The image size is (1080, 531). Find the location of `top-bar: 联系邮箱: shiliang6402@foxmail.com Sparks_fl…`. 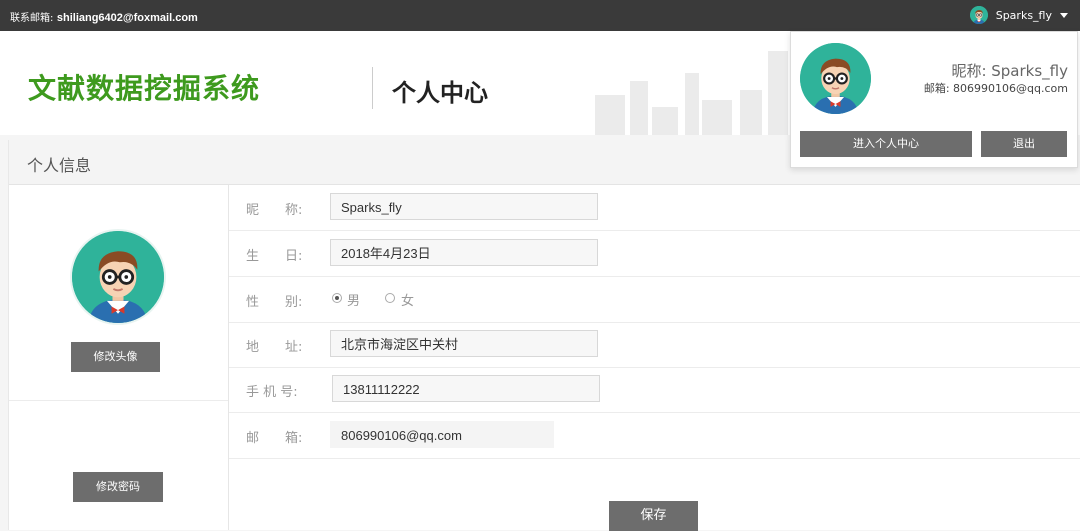

top-bar: 联系邮箱: shiliang6402@foxmail.com Sparks_fl… is located at coordinates (540, 15).